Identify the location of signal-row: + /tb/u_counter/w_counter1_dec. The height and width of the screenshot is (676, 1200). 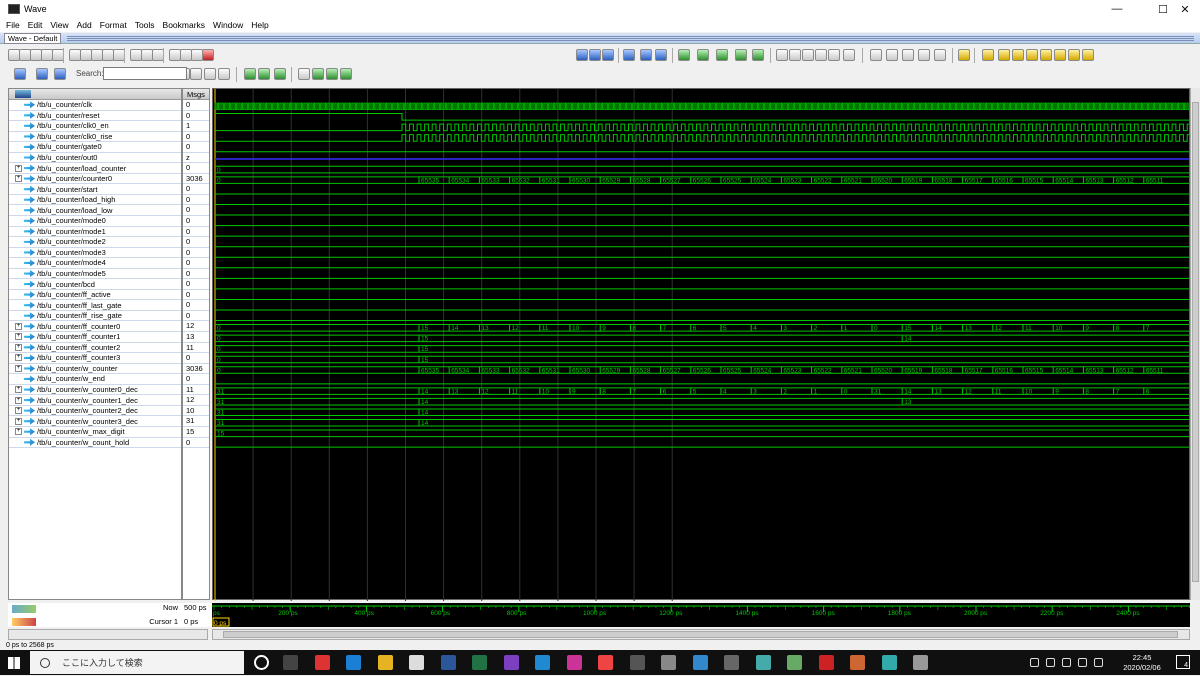
(95, 400).